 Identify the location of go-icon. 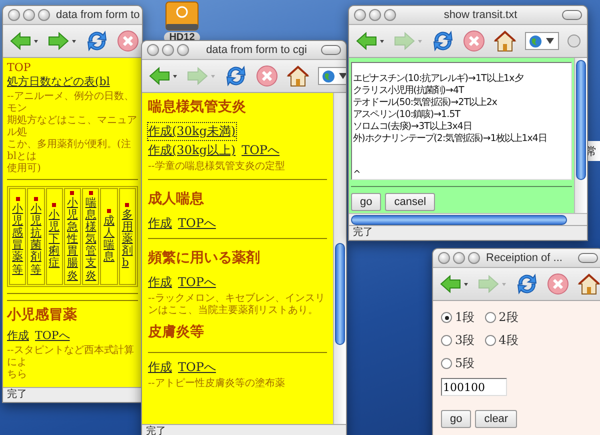
(574, 41).